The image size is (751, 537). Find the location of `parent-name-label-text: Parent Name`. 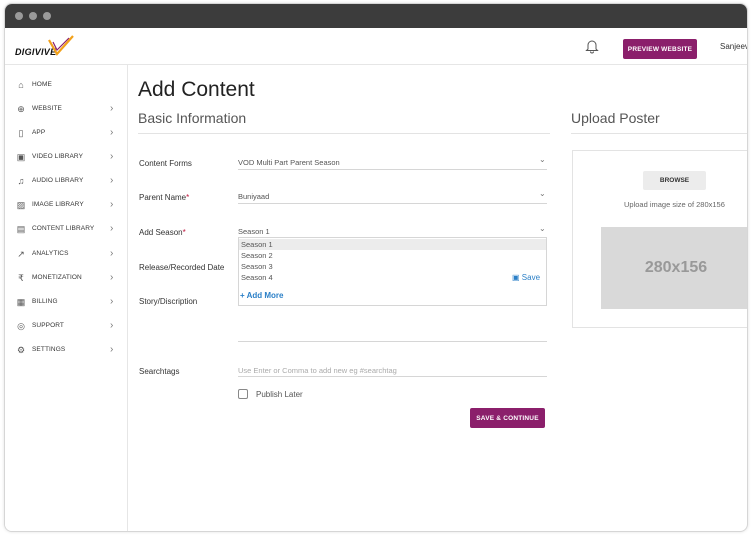

parent-name-label-text: Parent Name is located at coordinates (163, 197).